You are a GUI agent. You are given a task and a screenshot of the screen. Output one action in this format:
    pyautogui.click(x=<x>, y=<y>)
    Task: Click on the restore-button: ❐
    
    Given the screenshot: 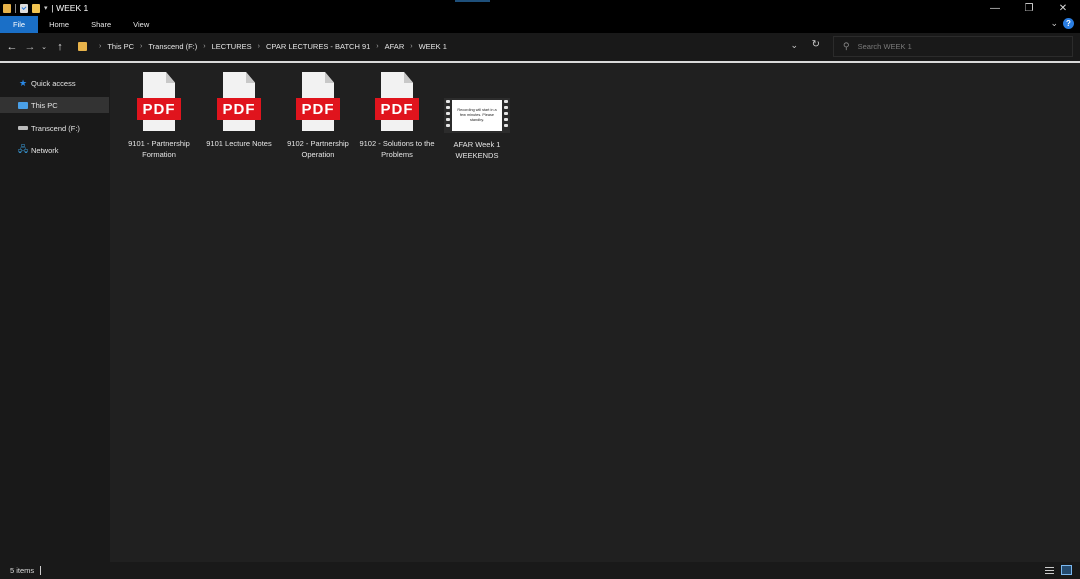 What is the action you would take?
    pyautogui.click(x=1029, y=8)
    